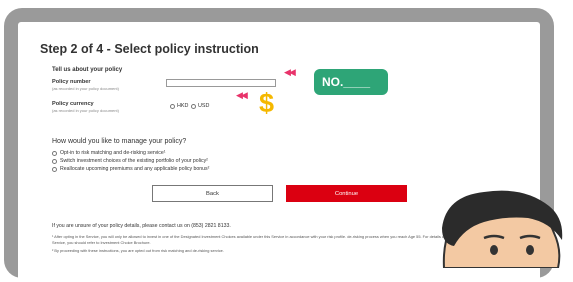 This screenshot has height=282, width=573. What do you see at coordinates (71, 82) in the screenshot?
I see `policy-number-label: Policy number` at bounding box center [71, 82].